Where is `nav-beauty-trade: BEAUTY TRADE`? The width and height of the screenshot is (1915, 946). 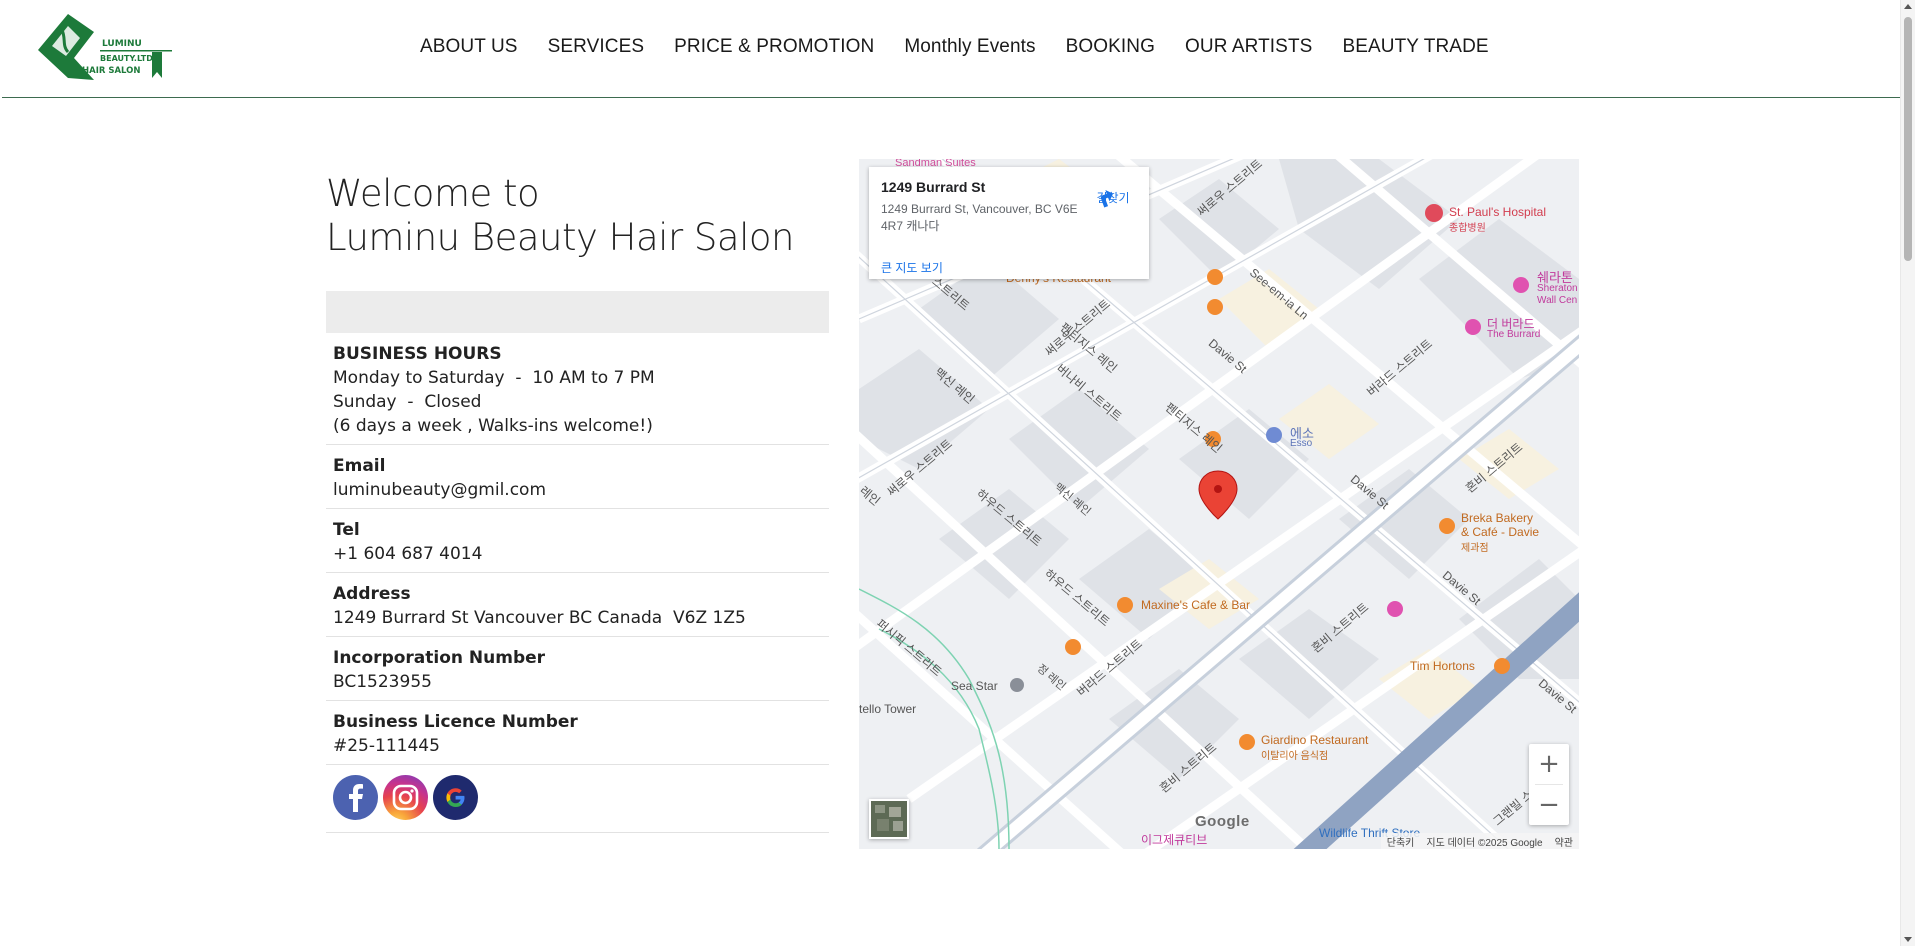
nav-beauty-trade: BEAUTY TRADE is located at coordinates (1415, 47).